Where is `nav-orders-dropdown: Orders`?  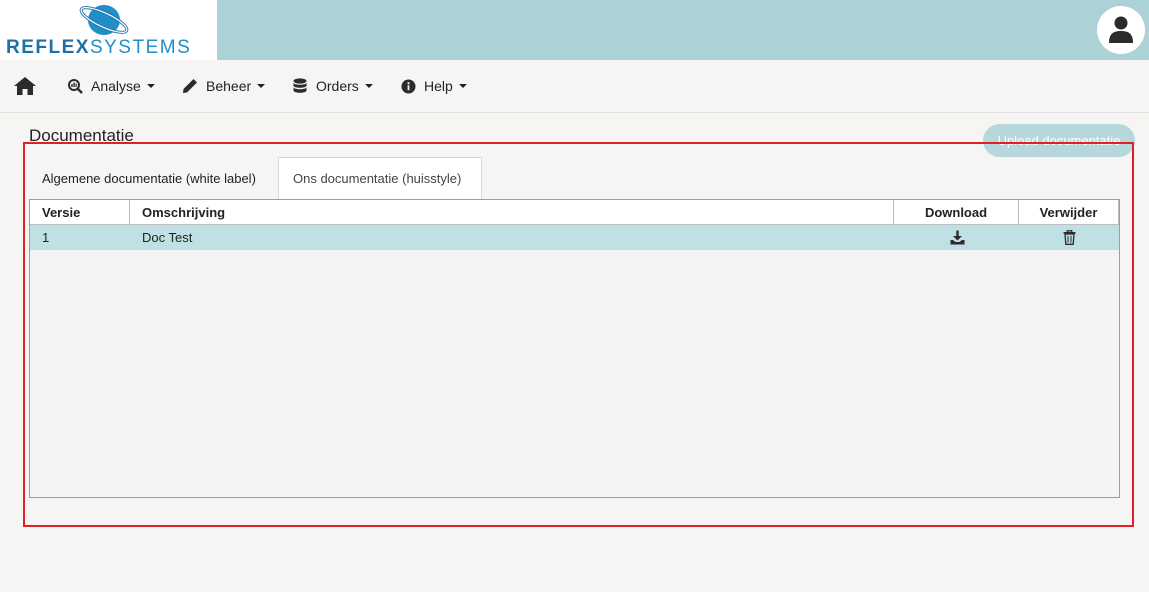 nav-orders-dropdown: Orders is located at coordinates (332, 86).